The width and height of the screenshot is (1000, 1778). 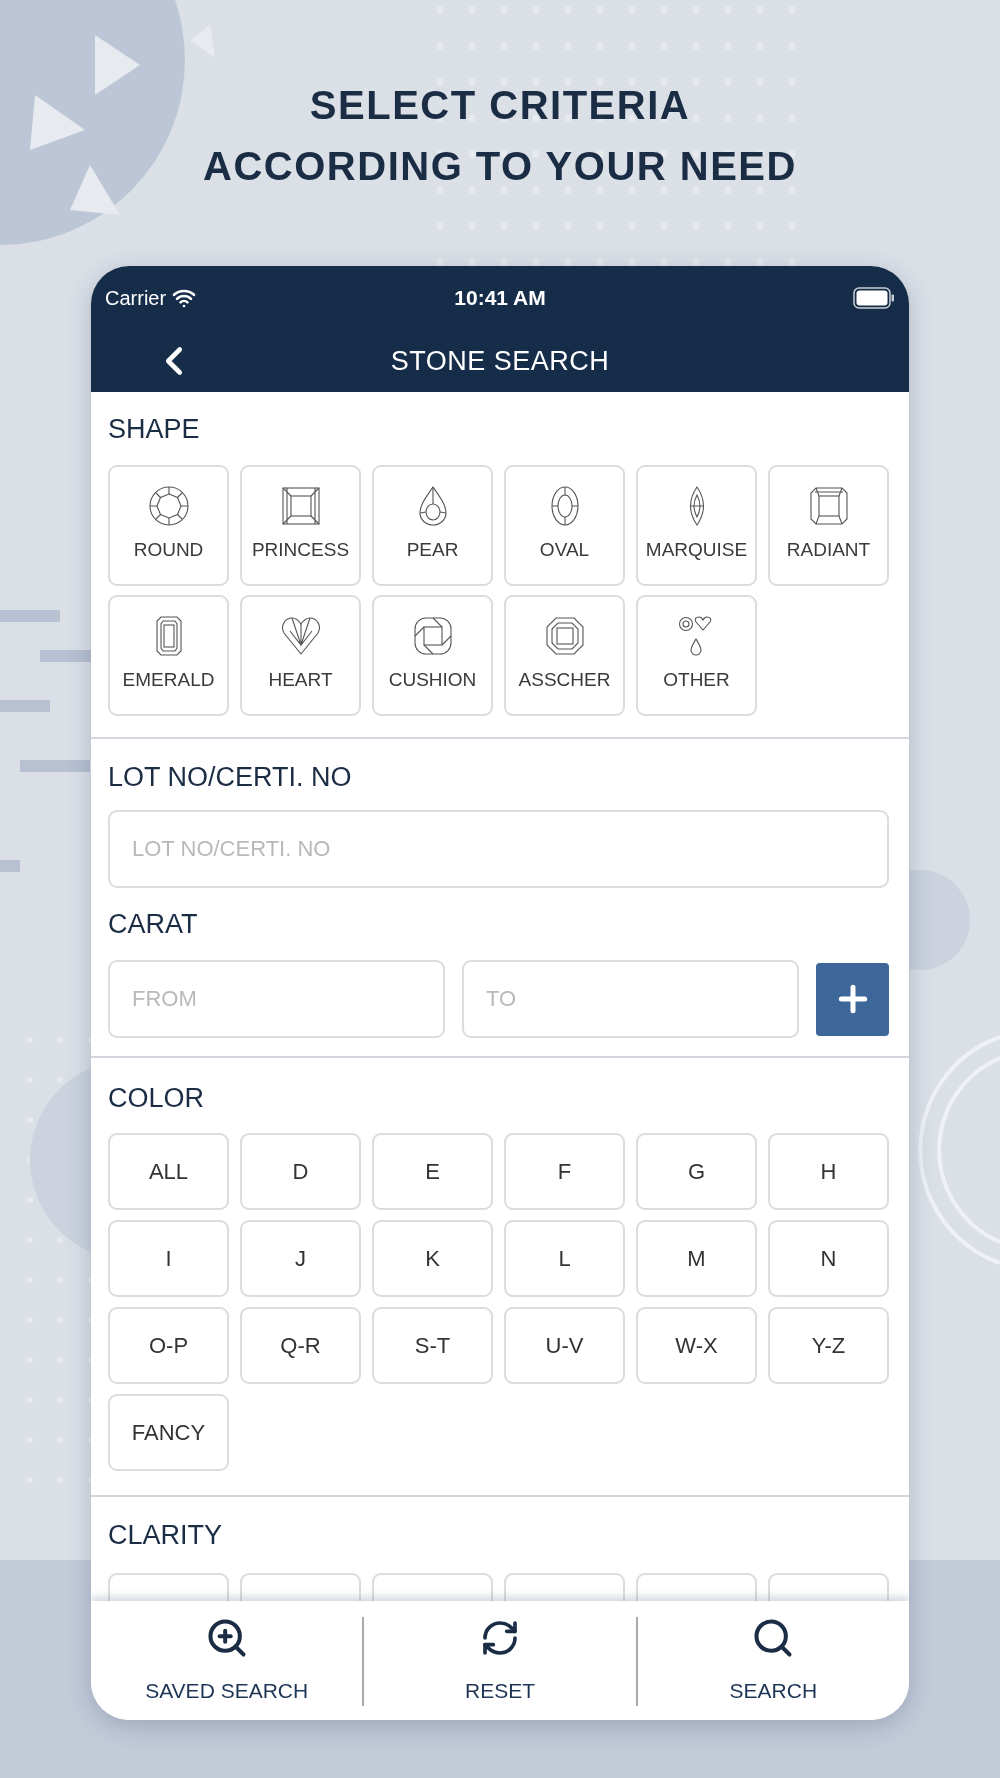 What do you see at coordinates (828, 1258) in the screenshot?
I see `color-option: N` at bounding box center [828, 1258].